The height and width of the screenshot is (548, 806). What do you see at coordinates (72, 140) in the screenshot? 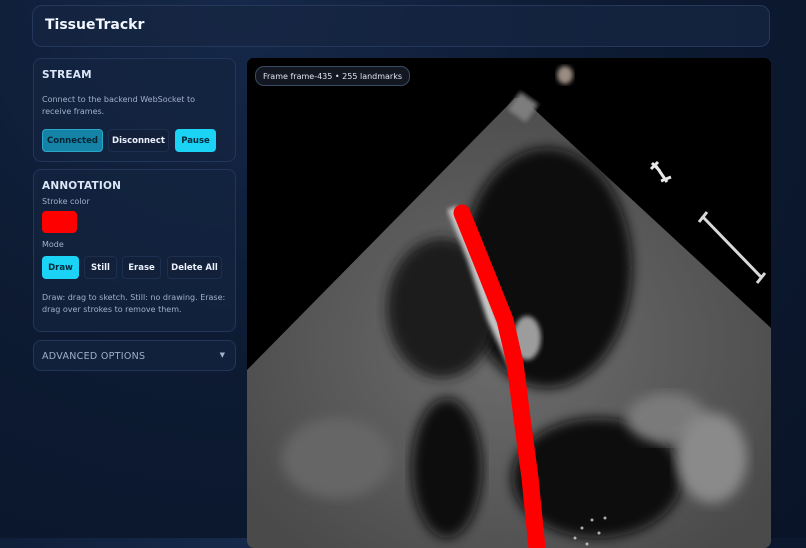
I see `connected-button: Connected` at bounding box center [72, 140].